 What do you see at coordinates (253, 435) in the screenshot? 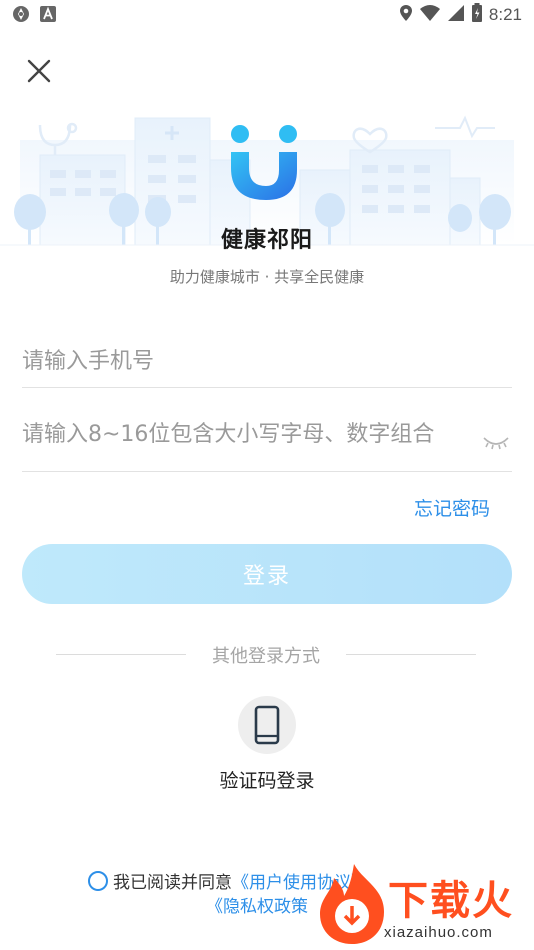
I see `password-input: 请输入8~16位包含大小写字母、数字组合` at bounding box center [253, 435].